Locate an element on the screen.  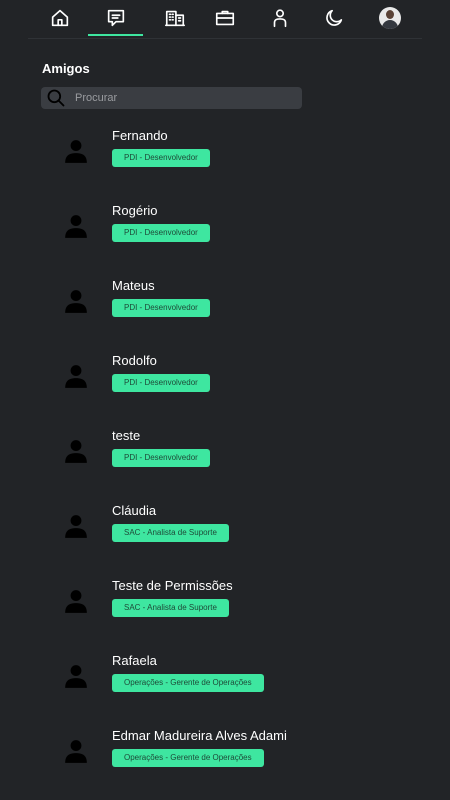
theme-toggle-button is located at coordinates (334, 18).